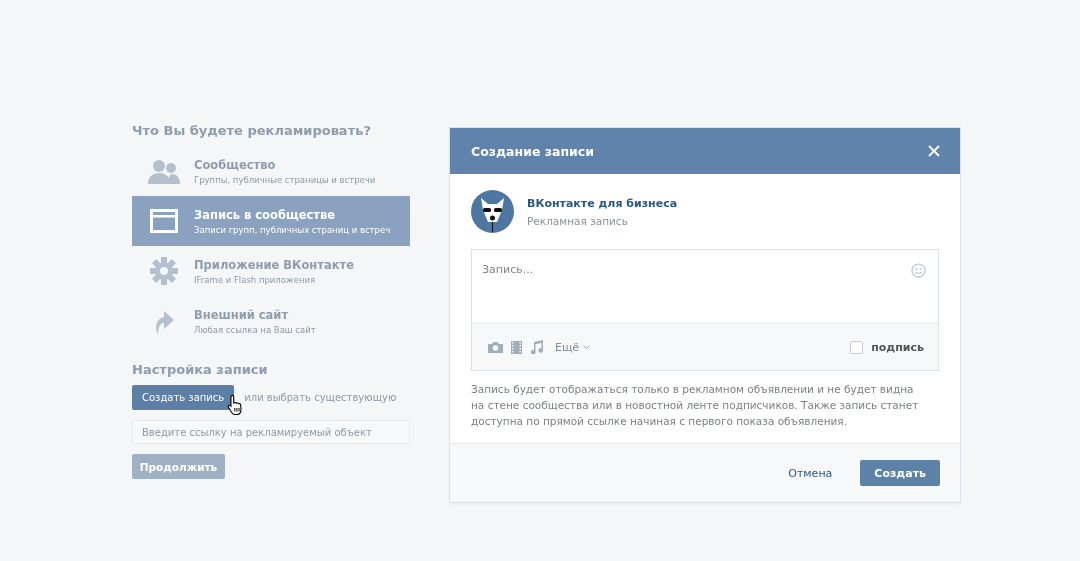 This screenshot has width=1080, height=561. What do you see at coordinates (810, 473) in the screenshot?
I see `cancel-button: Отмена` at bounding box center [810, 473].